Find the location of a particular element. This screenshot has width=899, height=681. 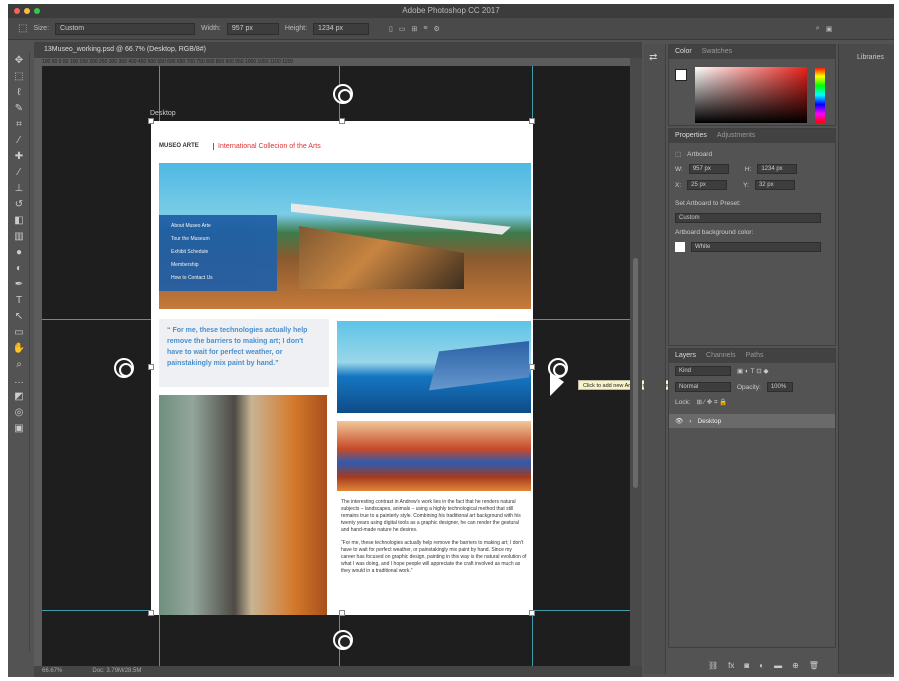

tab-layers: Layers is located at coordinates (685, 356).